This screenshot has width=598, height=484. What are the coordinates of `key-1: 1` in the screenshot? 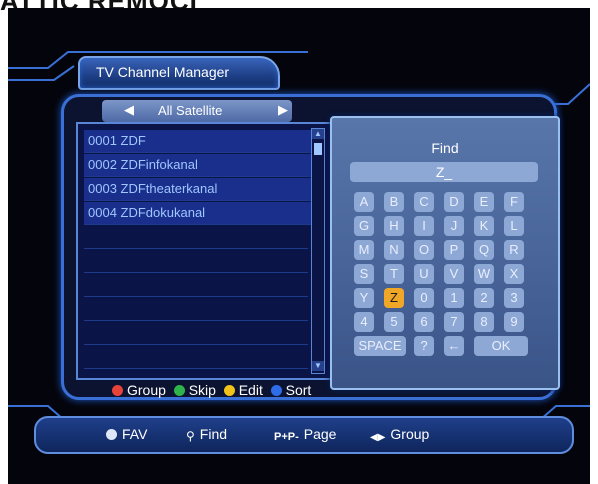 It's located at (454, 298).